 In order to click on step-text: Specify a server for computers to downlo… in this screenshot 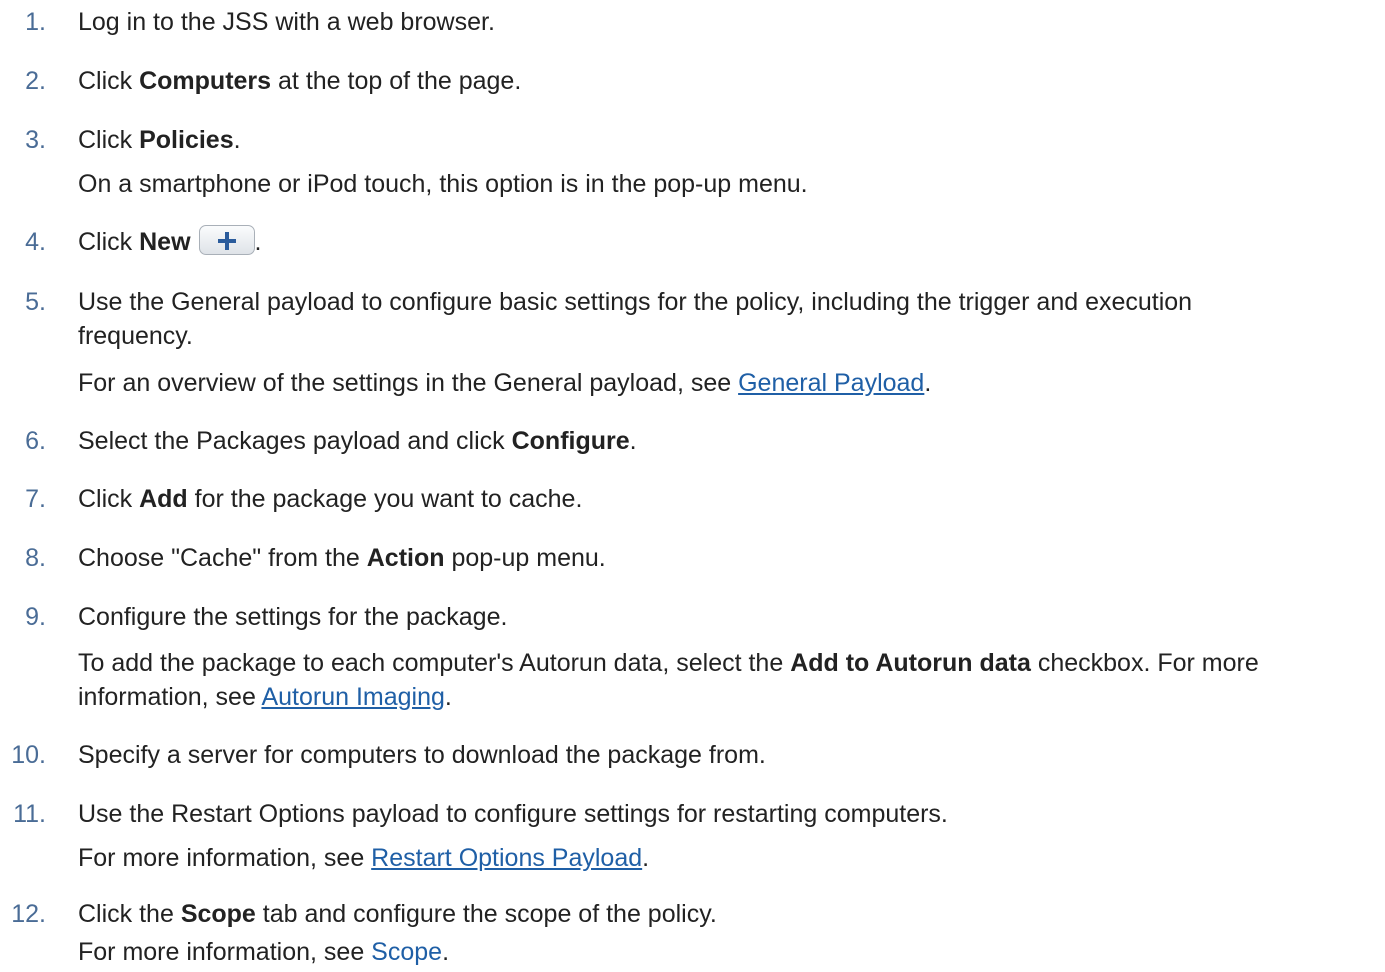, I will do `click(422, 755)`.